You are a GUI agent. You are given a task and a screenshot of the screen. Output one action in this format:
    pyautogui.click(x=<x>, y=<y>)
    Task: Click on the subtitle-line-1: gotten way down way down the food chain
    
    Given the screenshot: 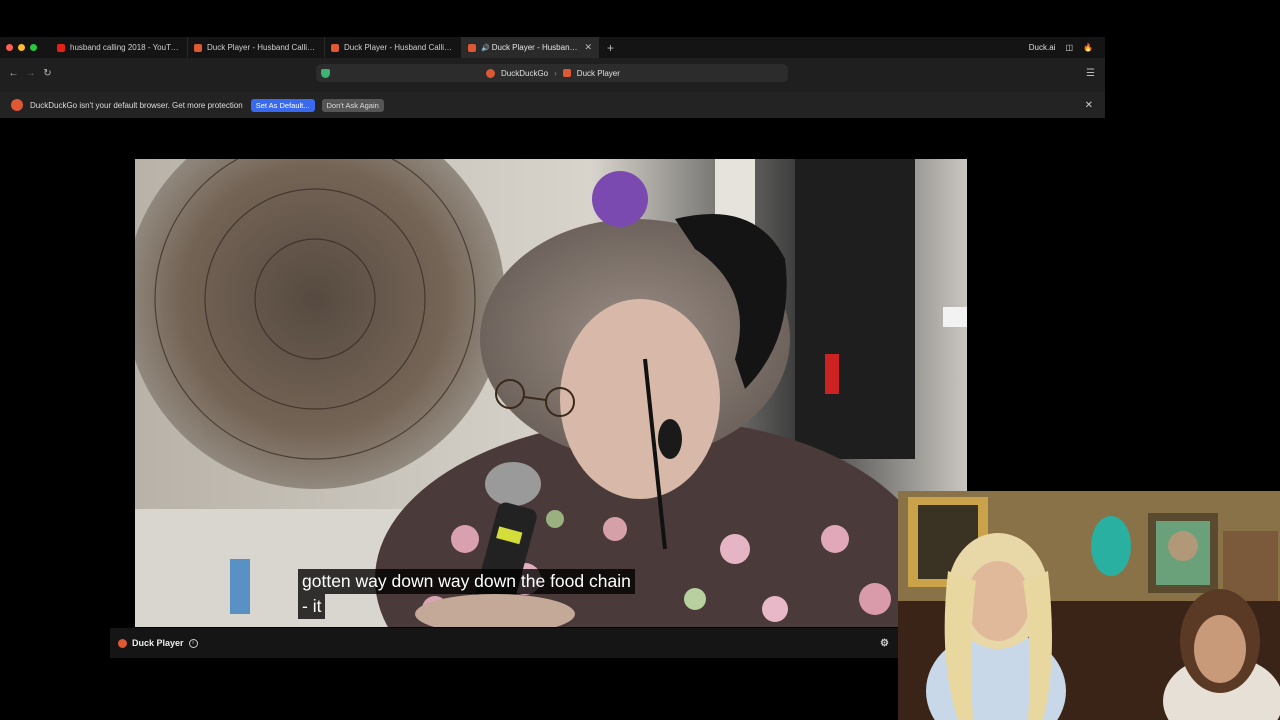 What is the action you would take?
    pyautogui.click(x=466, y=581)
    